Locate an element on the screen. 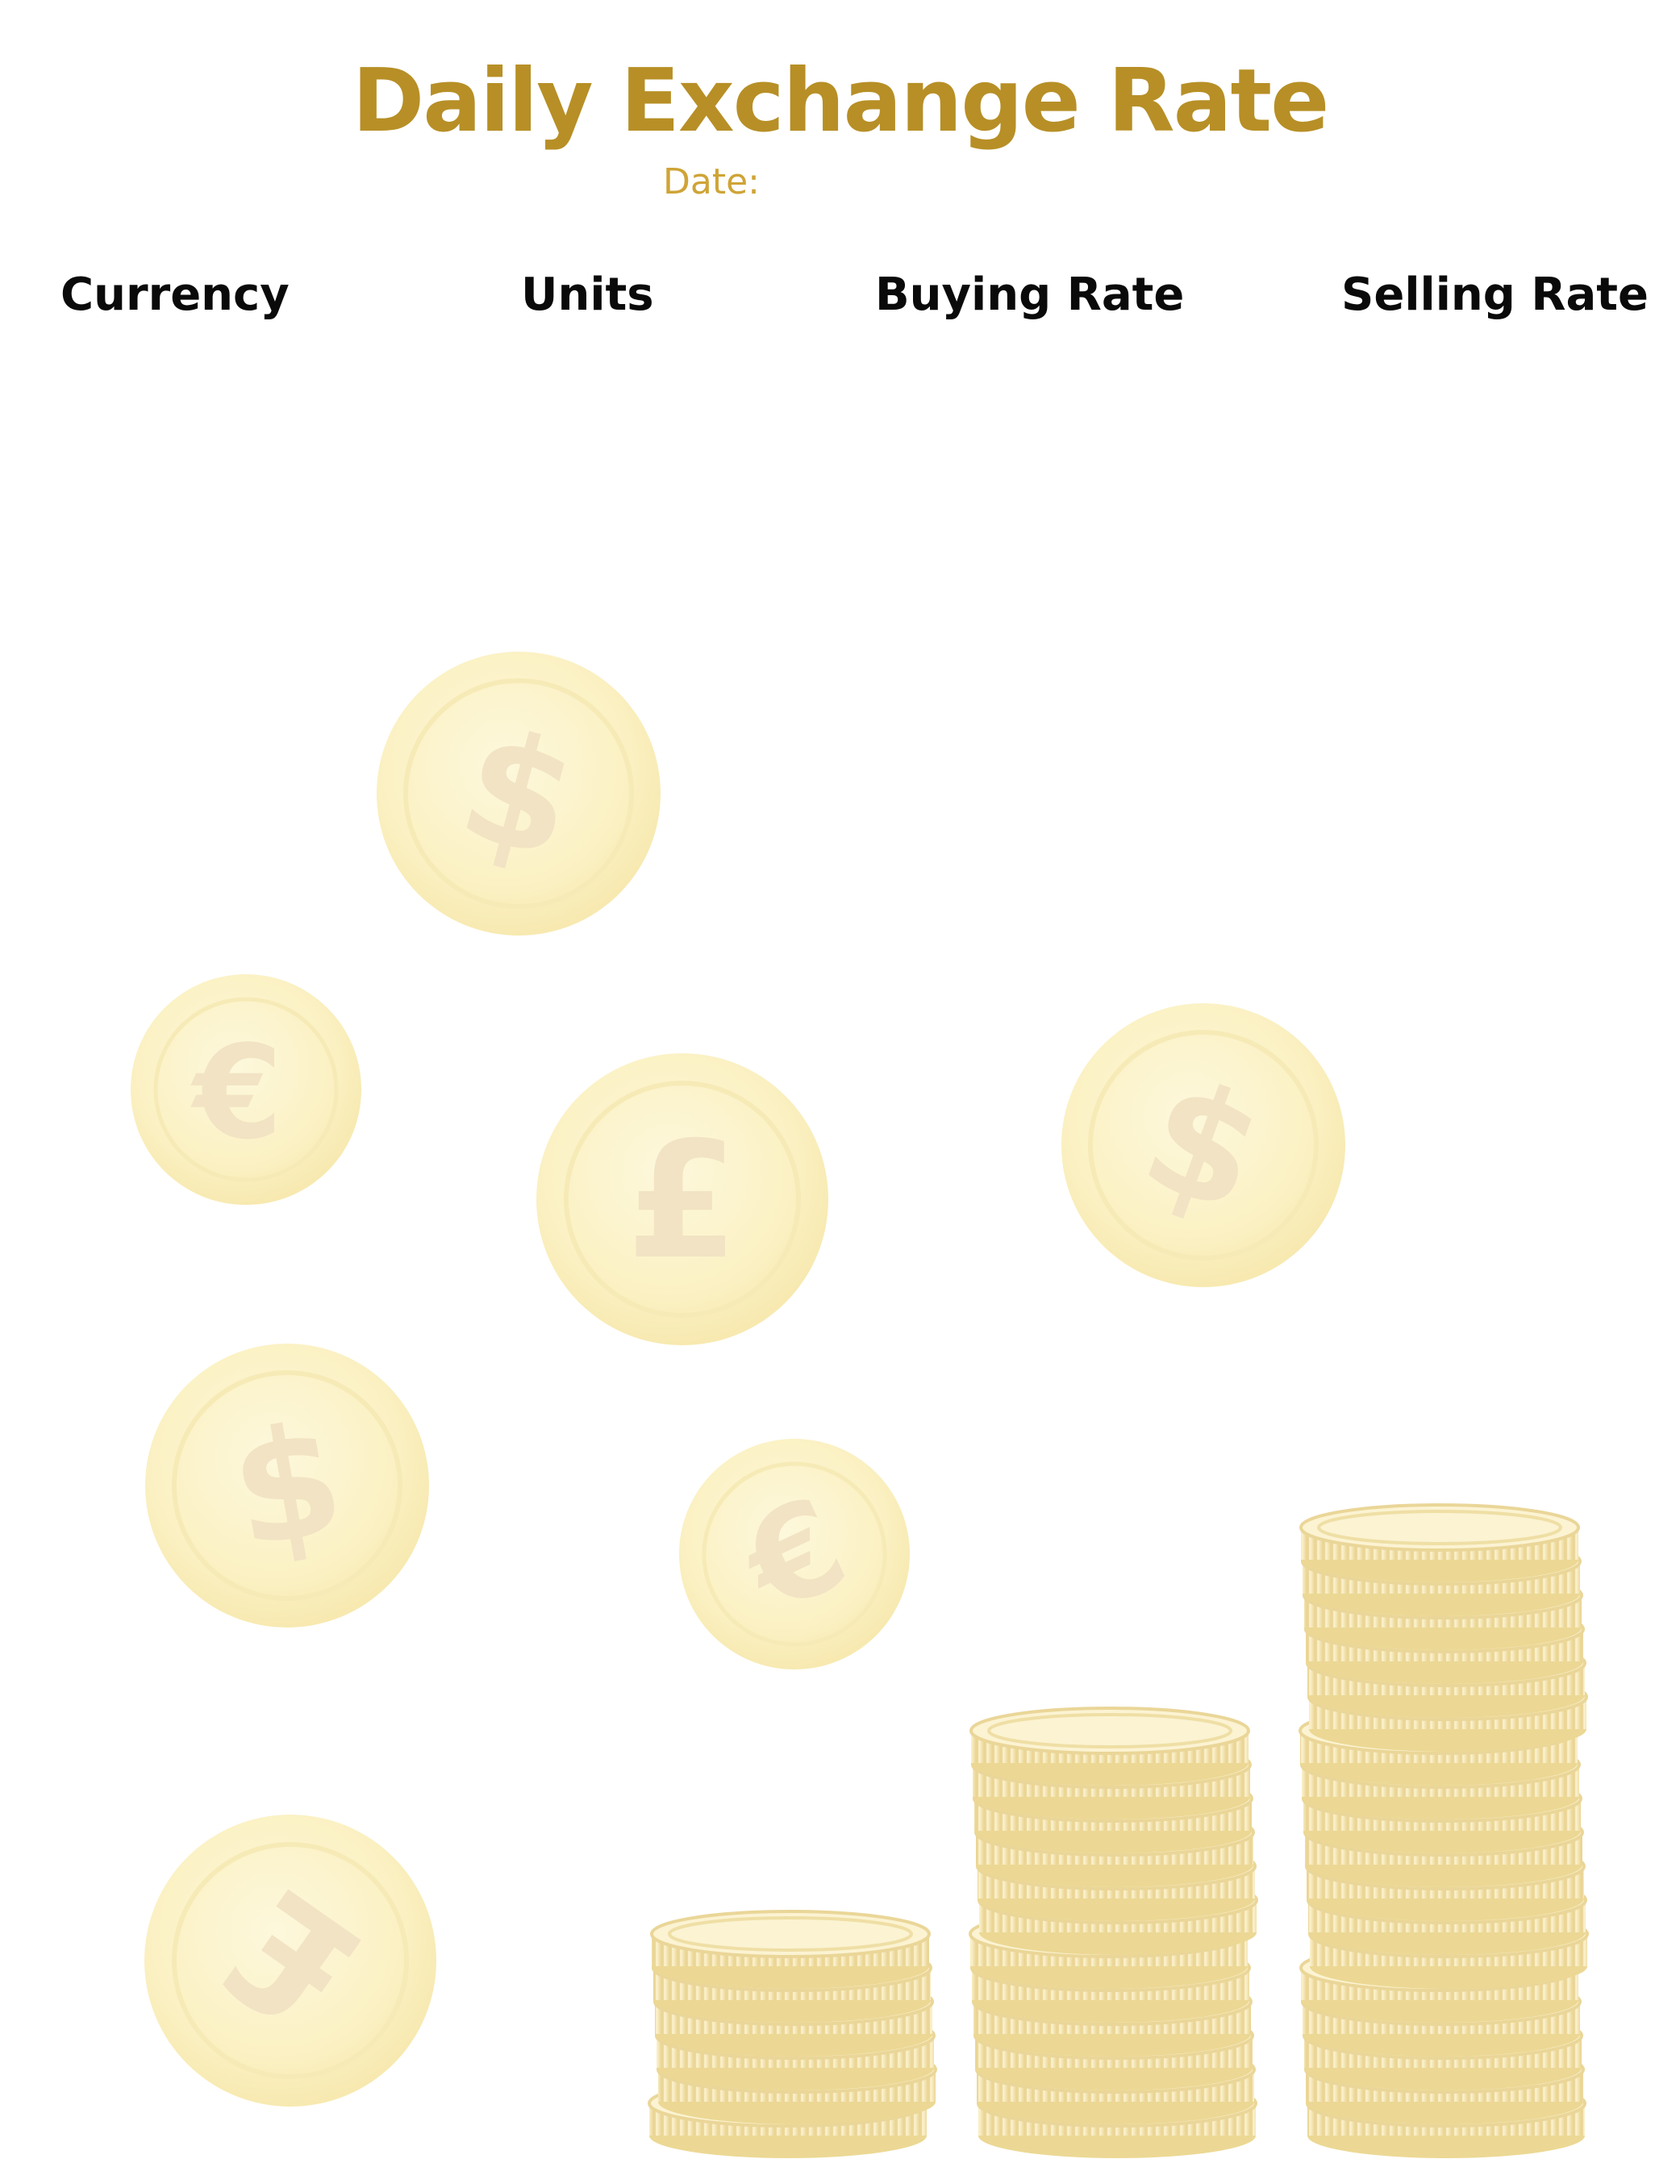  coin-symbol: £ is located at coordinates (682, 1201).